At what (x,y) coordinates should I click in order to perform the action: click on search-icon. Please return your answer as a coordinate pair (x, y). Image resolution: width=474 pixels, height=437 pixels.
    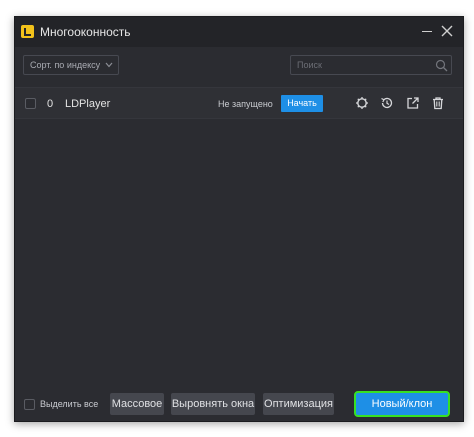
    Looking at the image, I should click on (441, 65).